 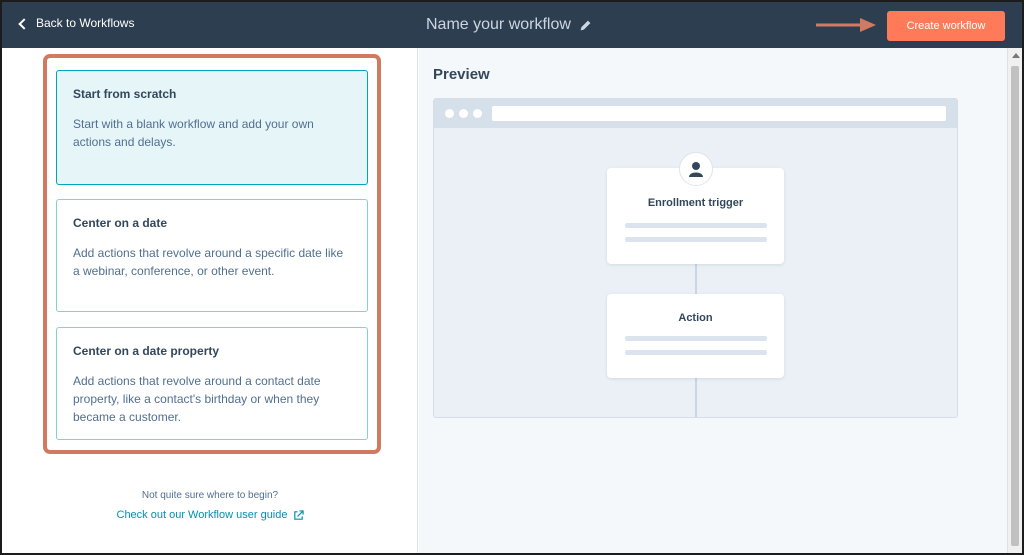 What do you see at coordinates (696, 169) in the screenshot?
I see `user-icon` at bounding box center [696, 169].